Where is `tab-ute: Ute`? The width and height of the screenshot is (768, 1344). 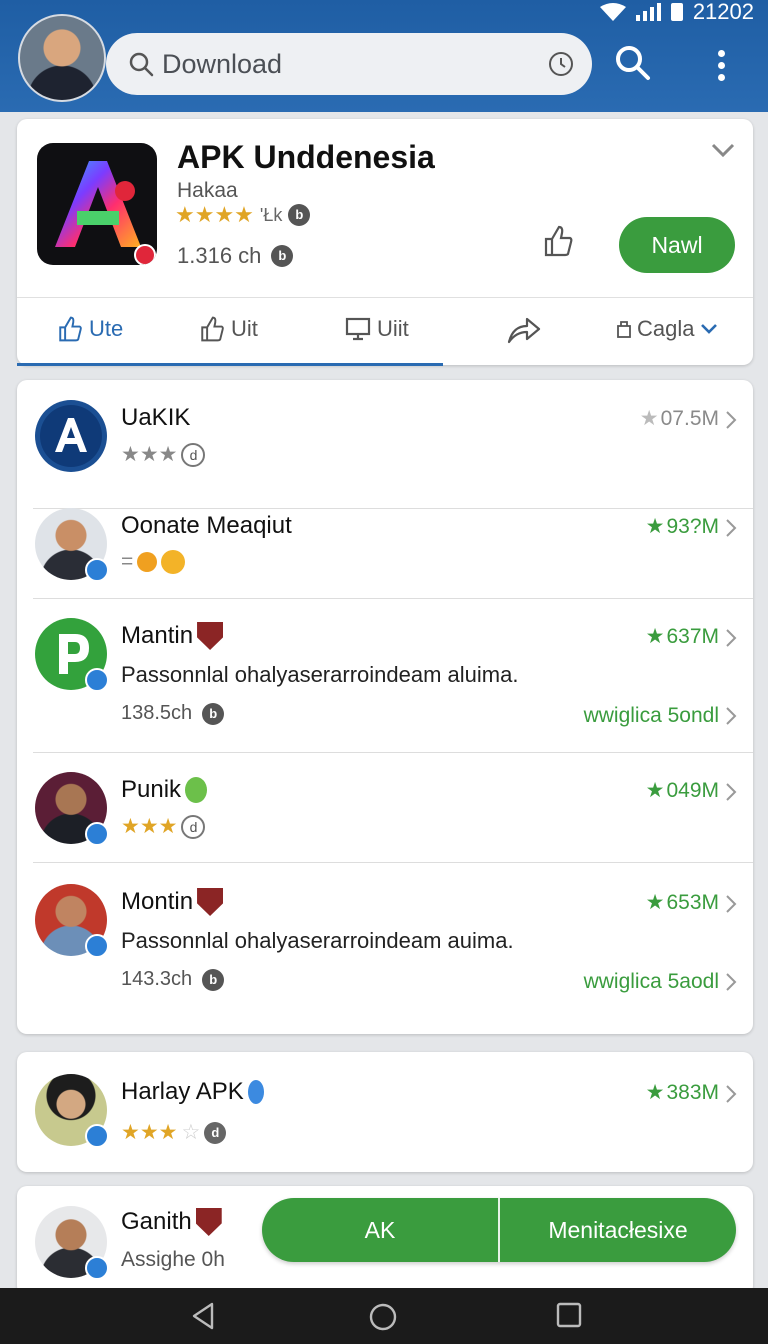
tab-ute: Ute is located at coordinates (90, 329).